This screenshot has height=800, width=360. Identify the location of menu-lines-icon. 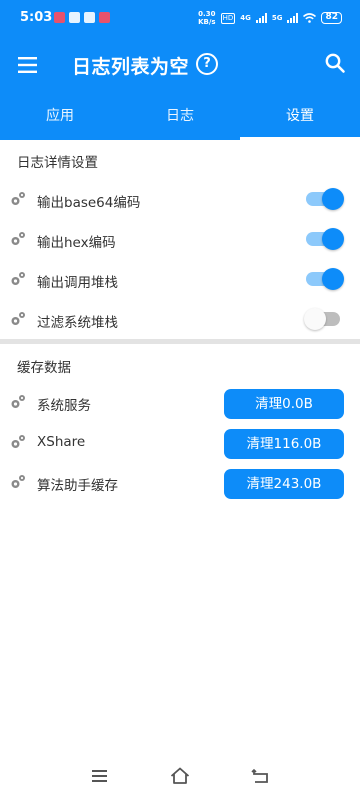
(100, 776).